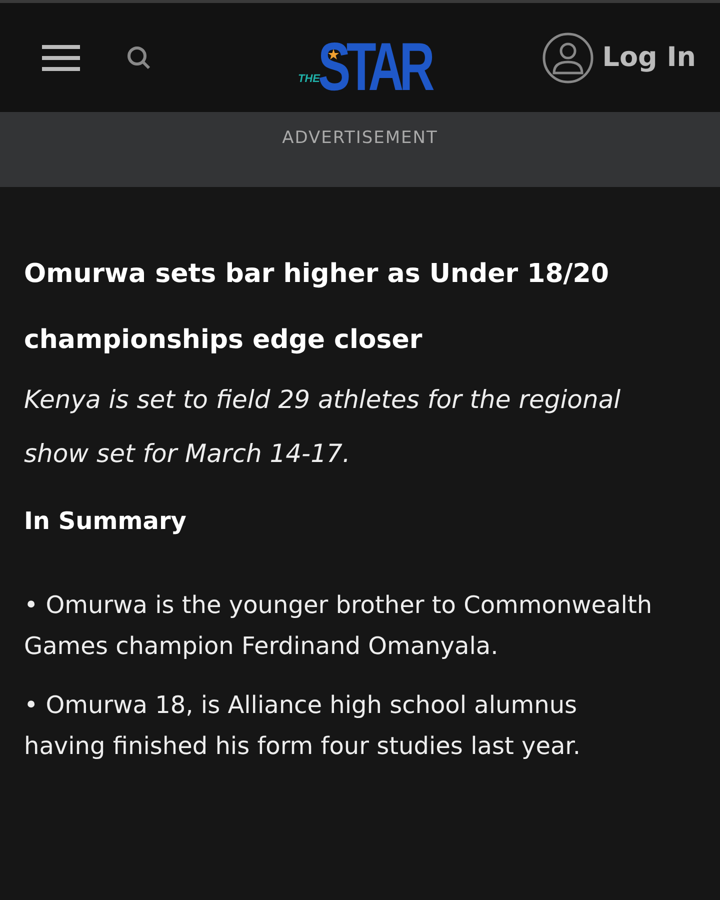  Describe the element at coordinates (61, 57) in the screenshot. I see `menu-icon` at that location.